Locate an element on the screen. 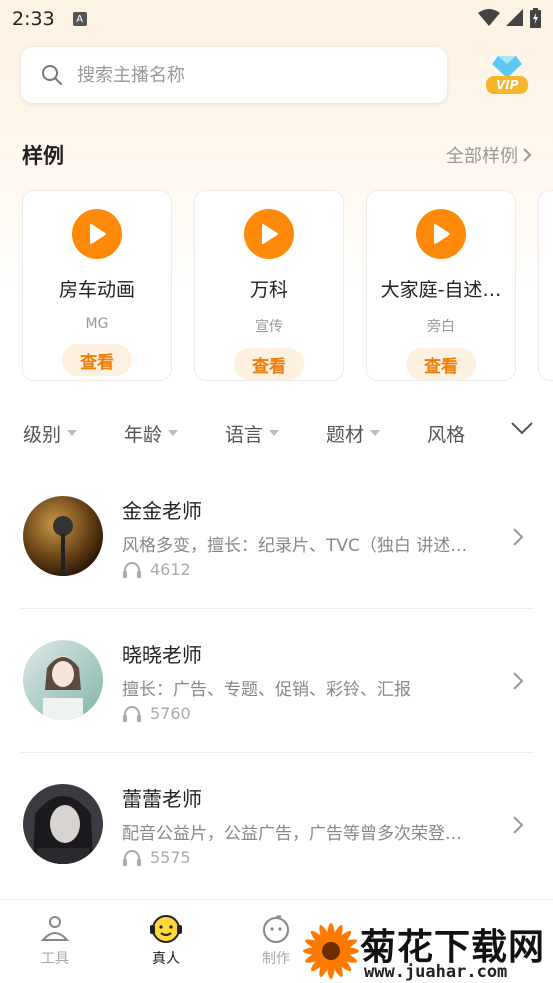  signal-icon is located at coordinates (514, 17).